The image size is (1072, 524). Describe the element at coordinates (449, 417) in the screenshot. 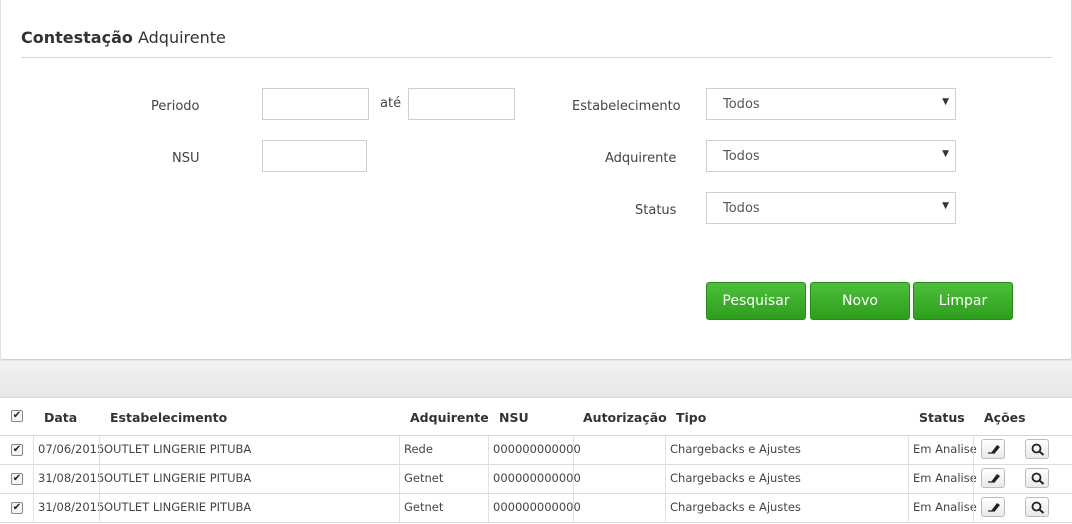

I see `header-adquirente: Adquirente` at that location.